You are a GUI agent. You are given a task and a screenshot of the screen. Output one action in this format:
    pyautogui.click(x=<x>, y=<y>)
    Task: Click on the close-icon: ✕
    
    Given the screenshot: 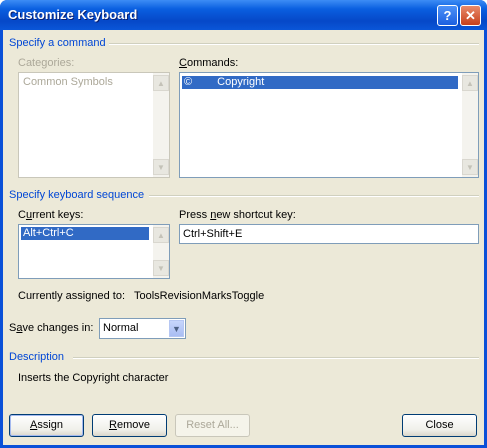 What is the action you would take?
    pyautogui.click(x=470, y=15)
    